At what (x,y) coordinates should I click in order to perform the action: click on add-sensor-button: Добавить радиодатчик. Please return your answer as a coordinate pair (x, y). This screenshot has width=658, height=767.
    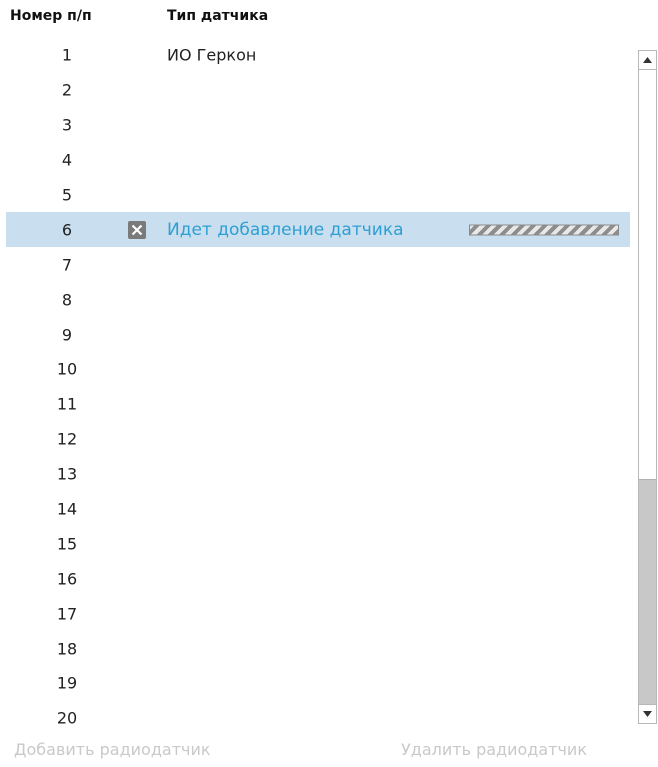
    Looking at the image, I should click on (112, 749).